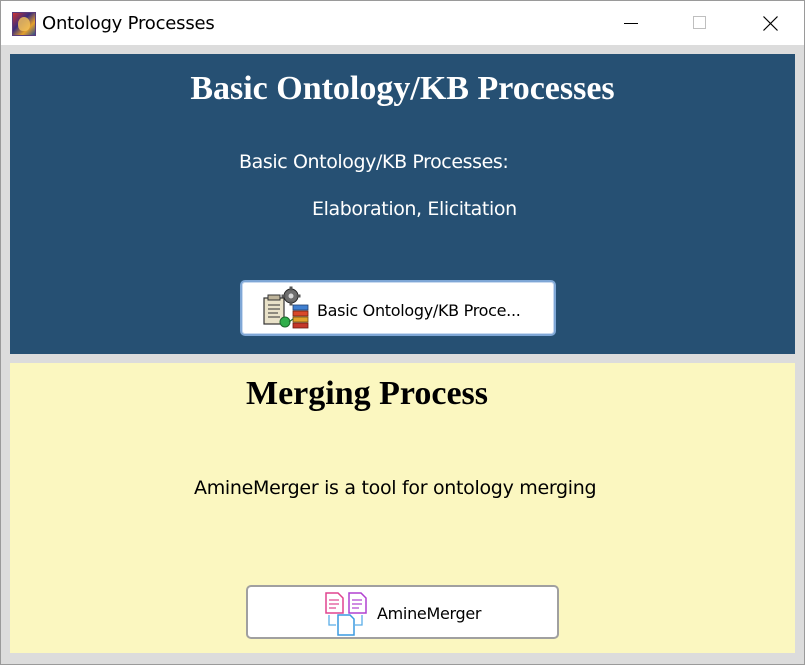 Image resolution: width=805 pixels, height=665 pixels. Describe the element at coordinates (699, 23) in the screenshot. I see `maximize-button` at that location.